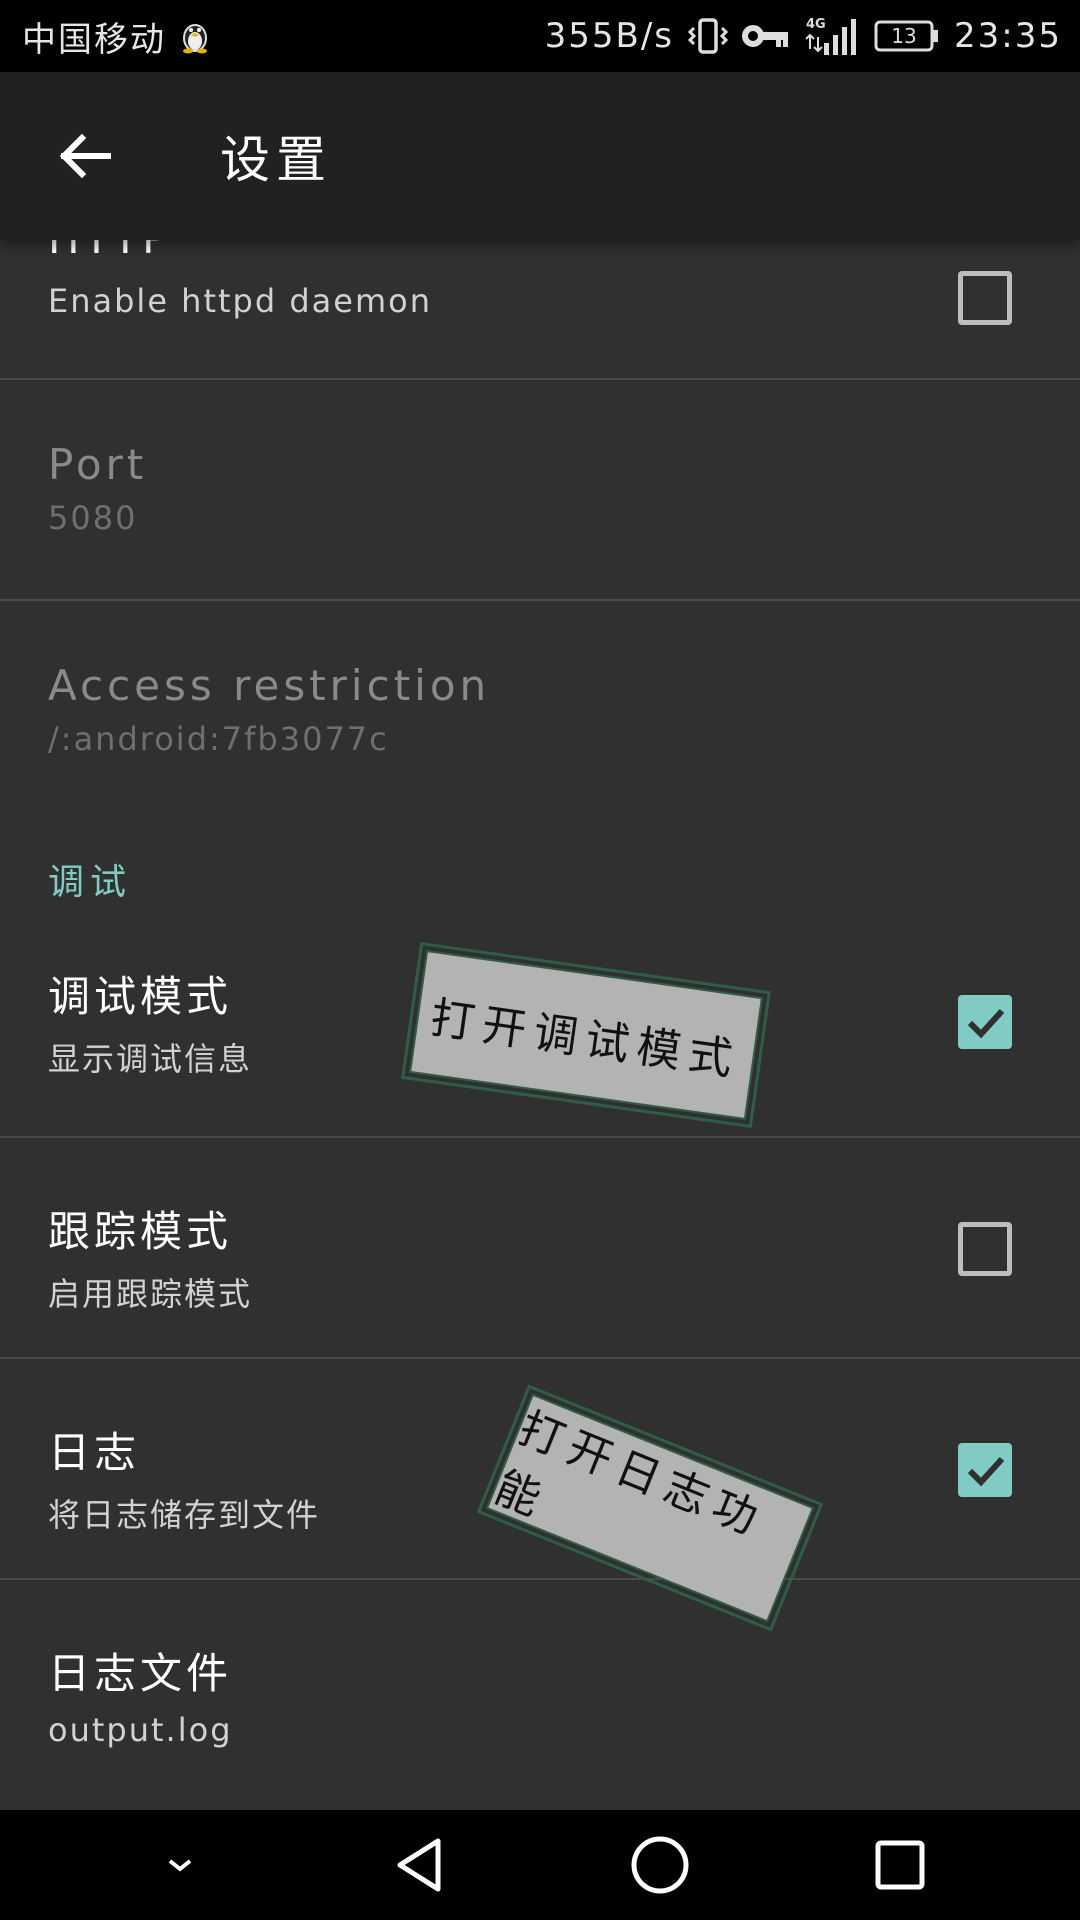 Image resolution: width=1080 pixels, height=1920 pixels. I want to click on pref-access-restriction: Access restriction /:android:7fb3077c, so click(540, 711).